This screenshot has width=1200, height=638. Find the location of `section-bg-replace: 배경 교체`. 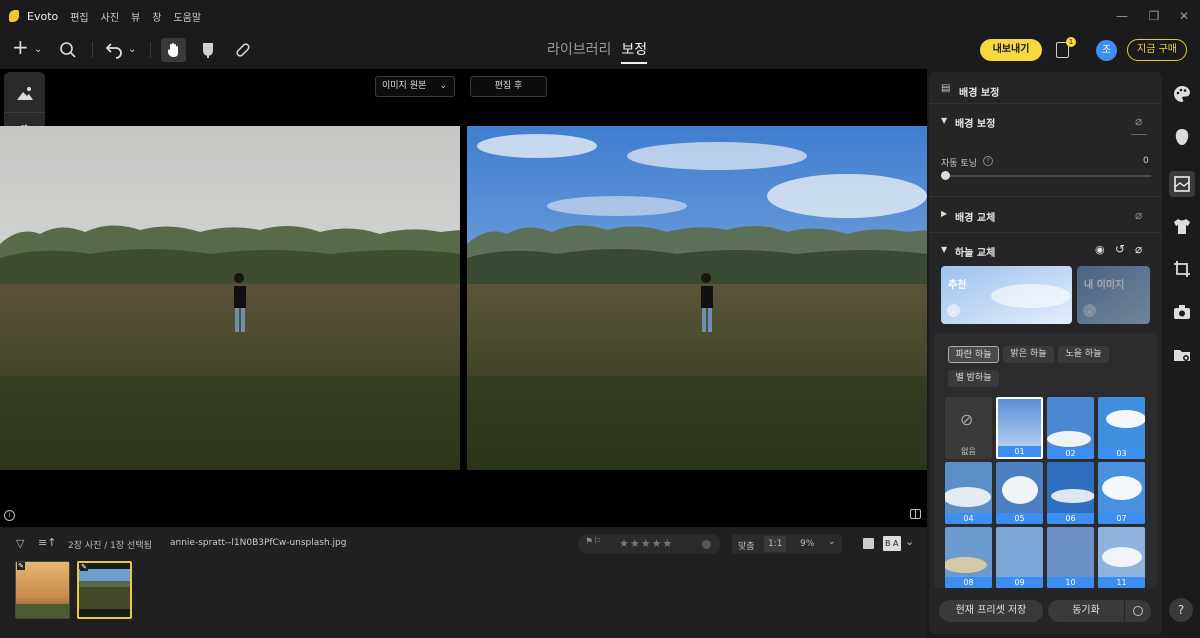

section-bg-replace: 배경 교체 is located at coordinates (975, 216).